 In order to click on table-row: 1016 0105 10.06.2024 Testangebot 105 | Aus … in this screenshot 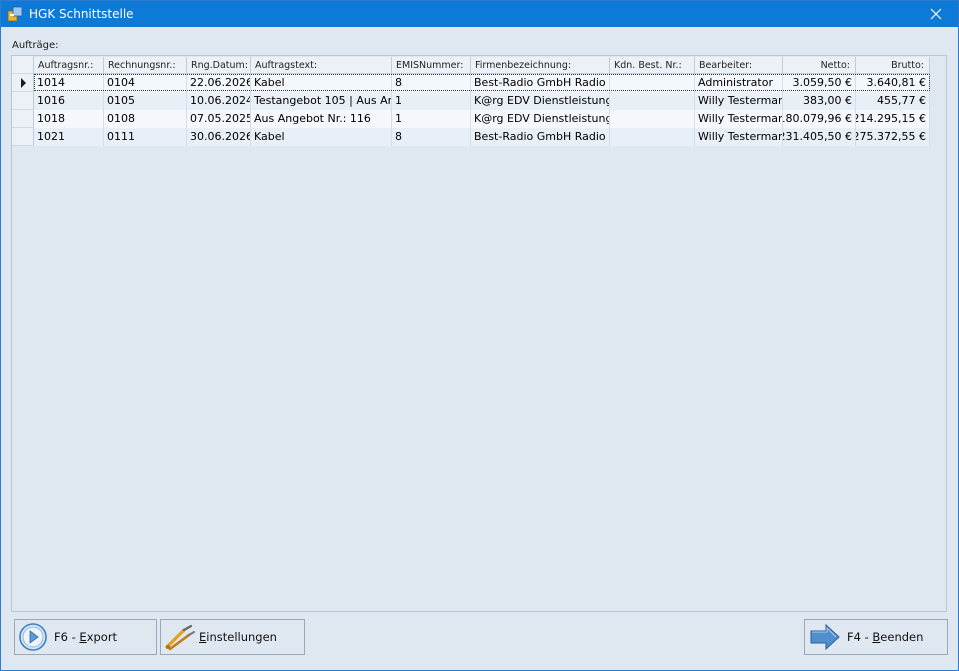, I will do `click(479, 101)`.